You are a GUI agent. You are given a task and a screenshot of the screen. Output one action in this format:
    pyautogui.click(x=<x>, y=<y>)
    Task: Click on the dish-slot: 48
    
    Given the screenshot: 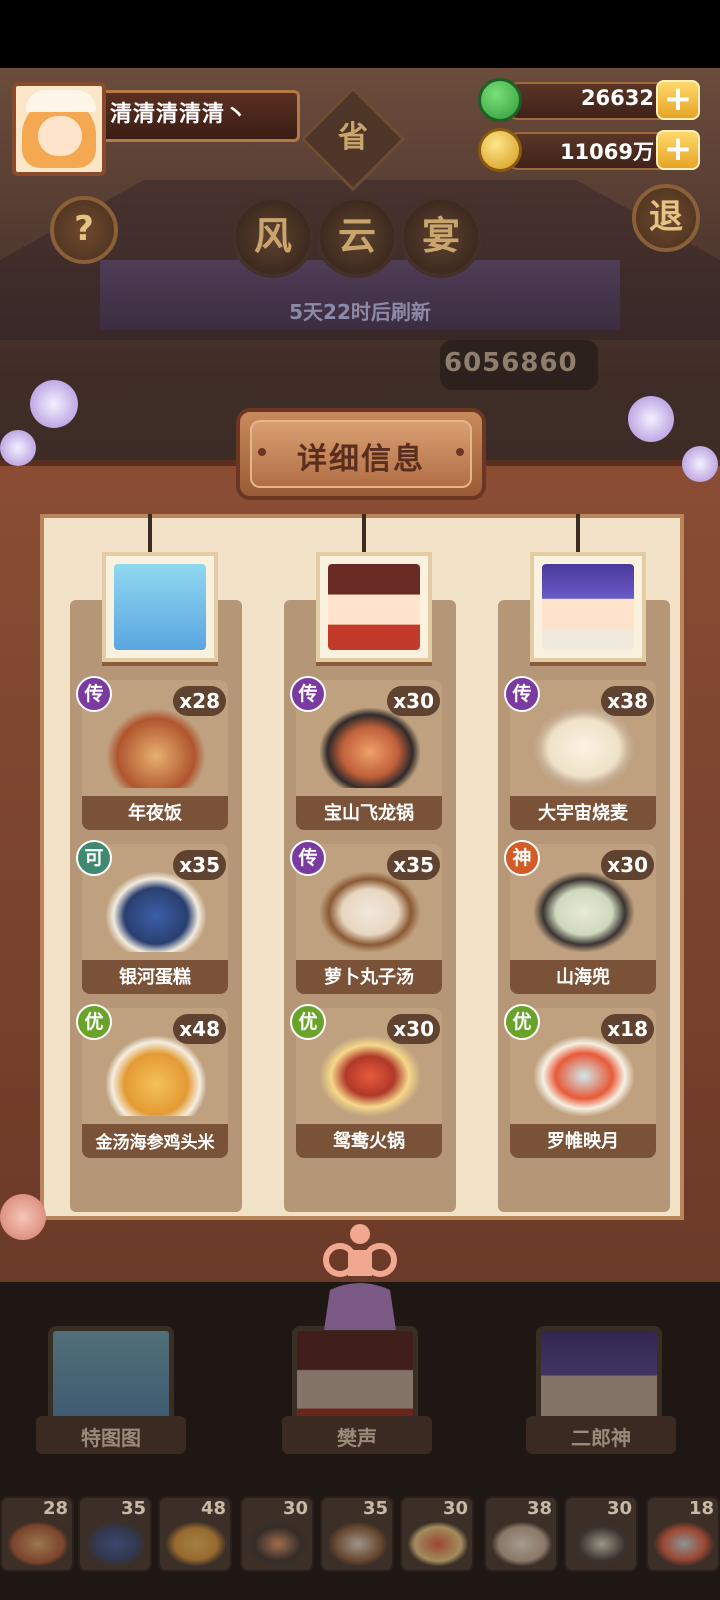 What is the action you would take?
    pyautogui.click(x=195, y=1534)
    